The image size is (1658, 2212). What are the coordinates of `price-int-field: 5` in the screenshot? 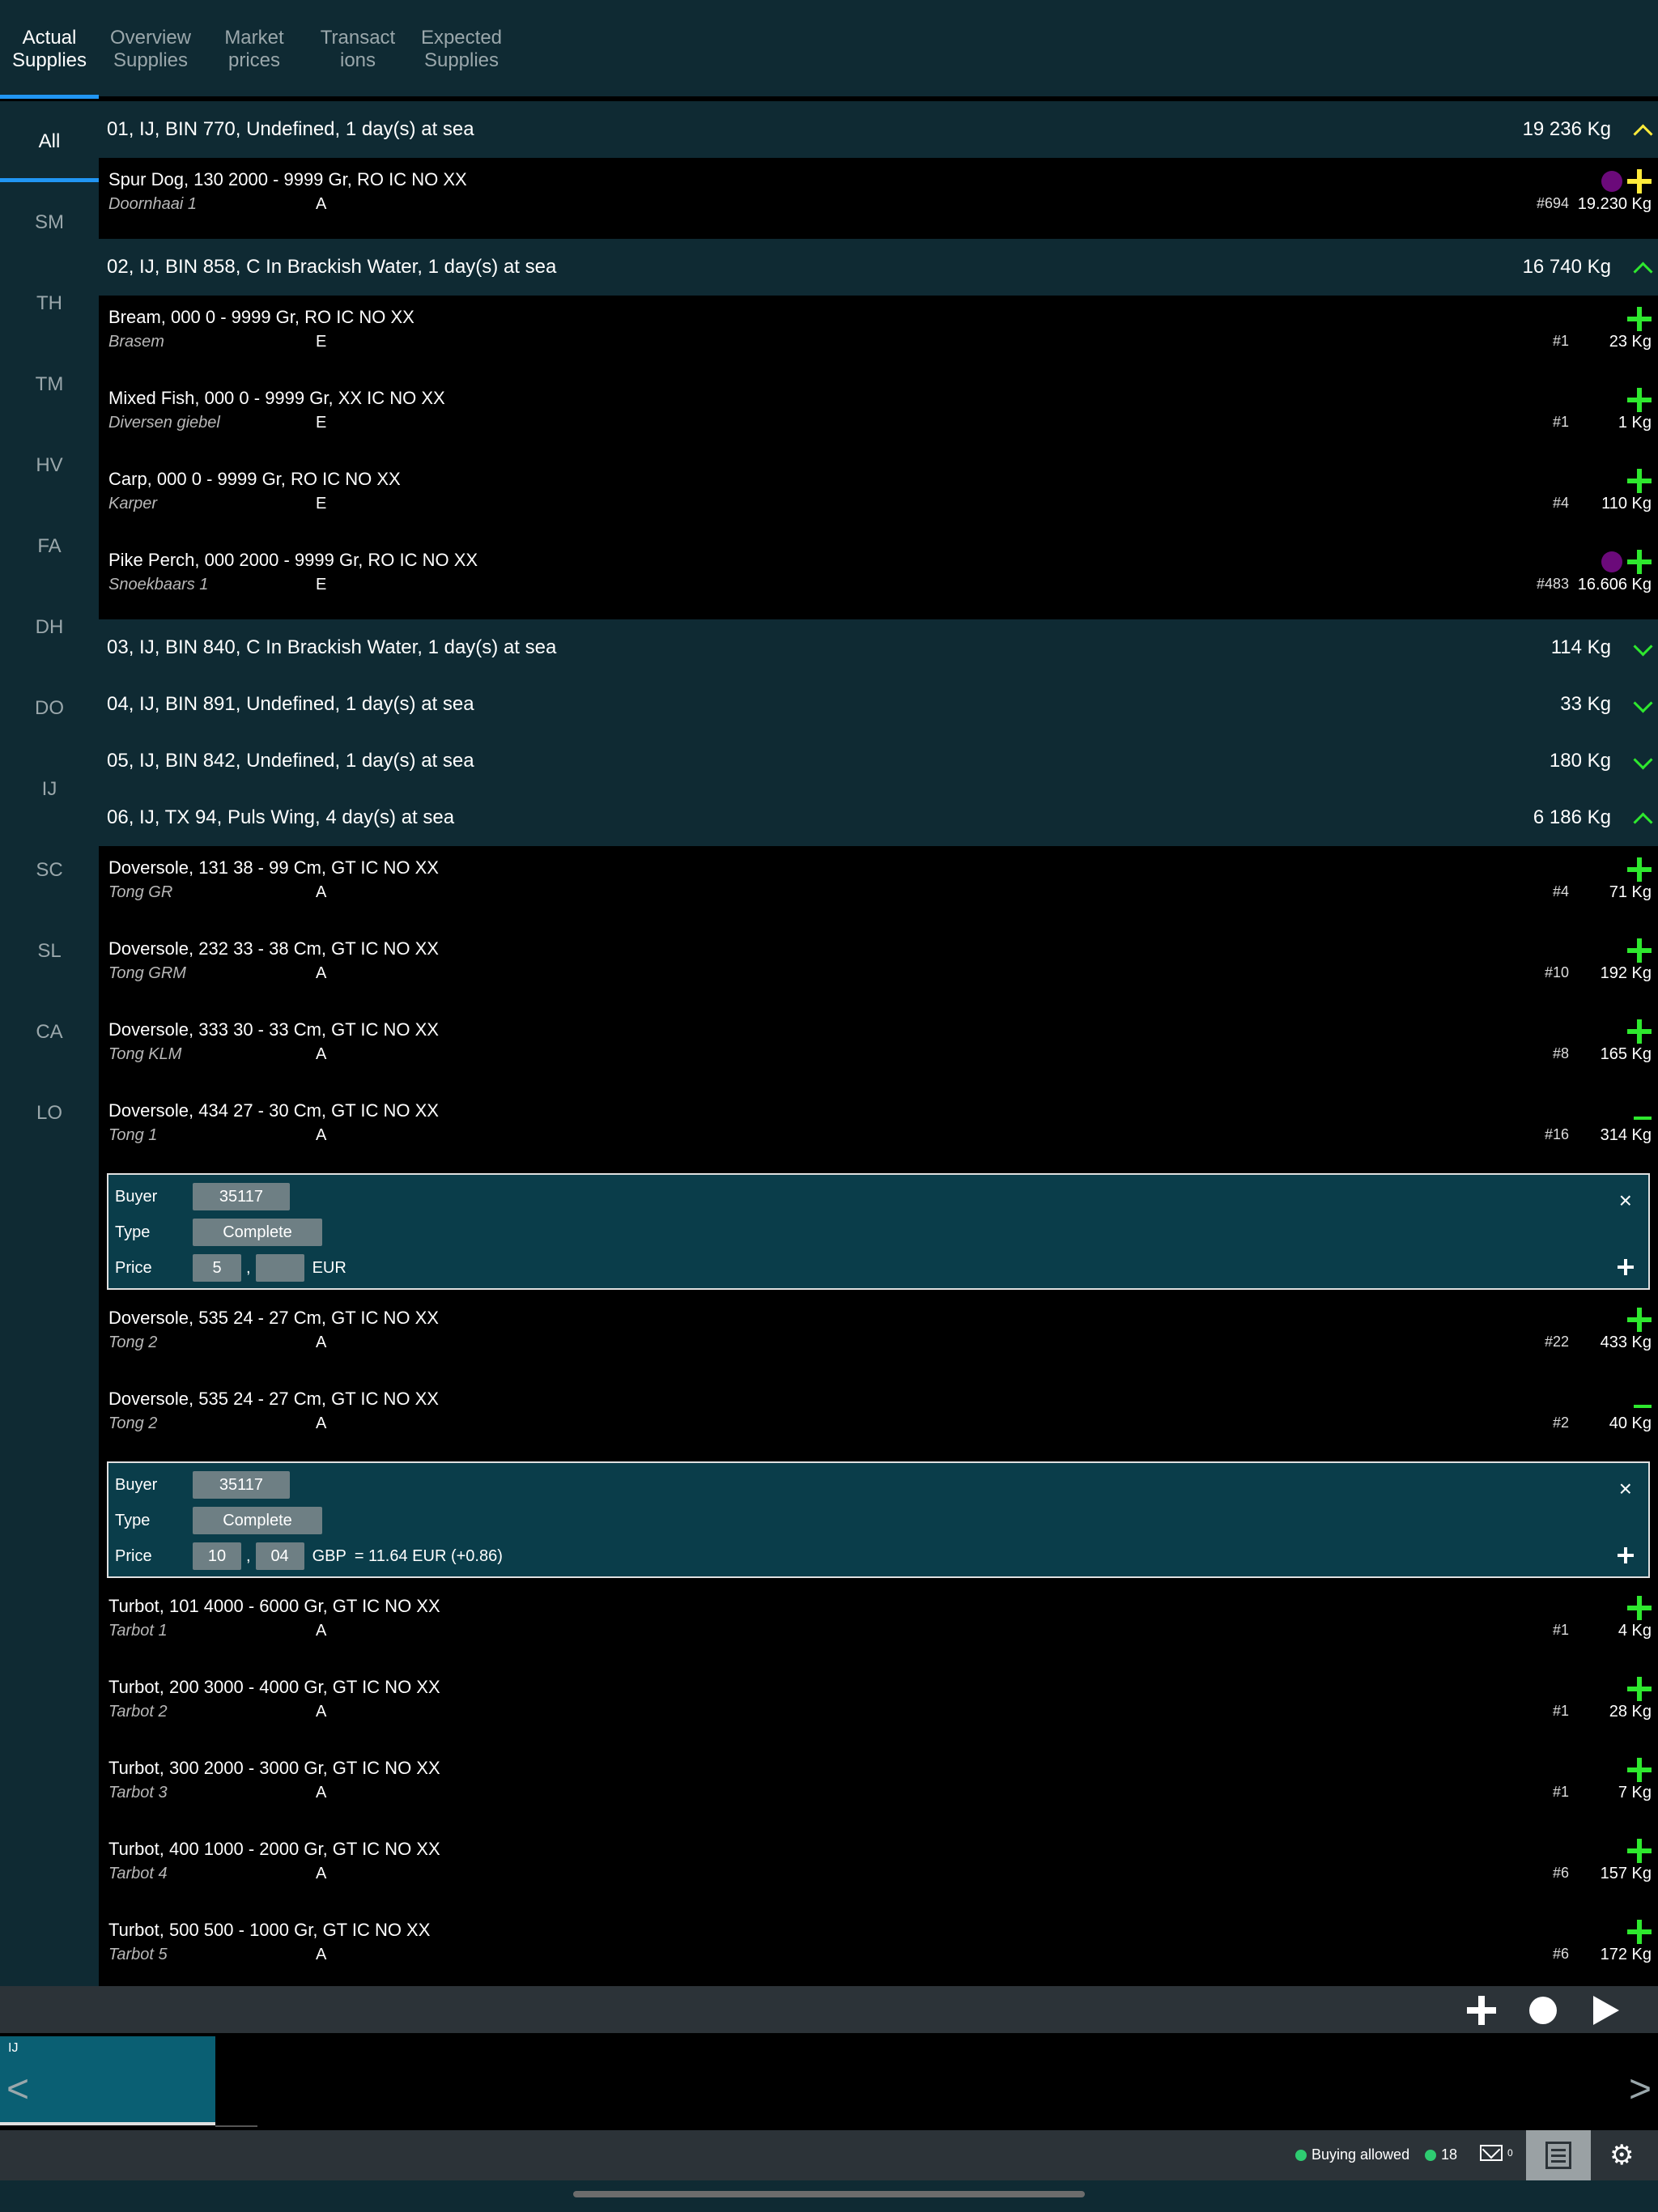 It's located at (217, 1268).